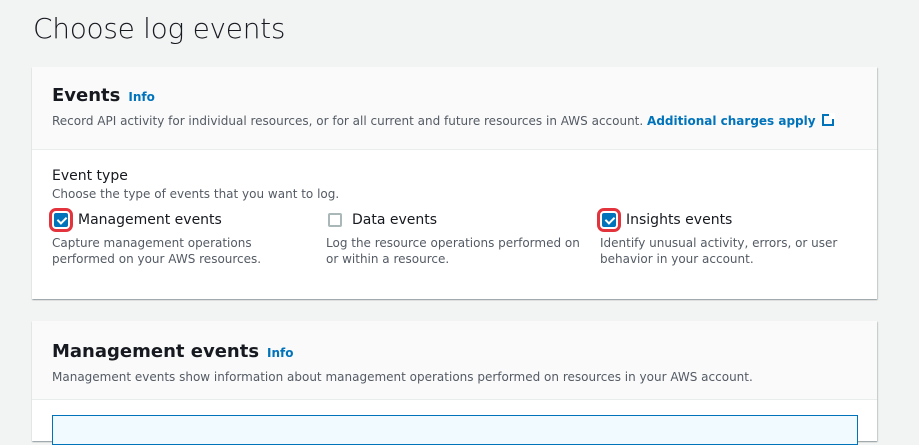  I want to click on additional-charges-link: Additional charges apply, so click(741, 120).